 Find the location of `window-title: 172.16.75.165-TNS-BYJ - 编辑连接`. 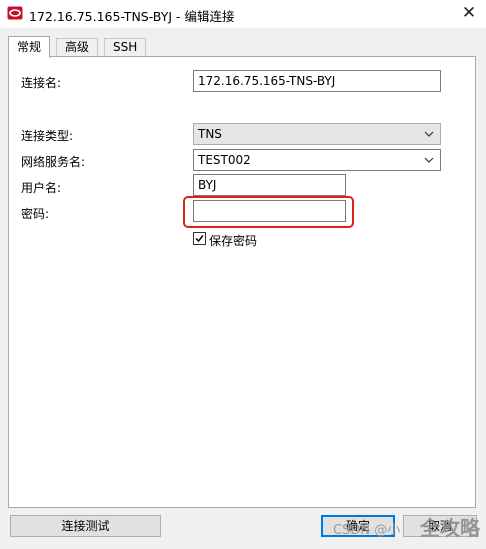

window-title: 172.16.75.165-TNS-BYJ - 编辑连接 is located at coordinates (132, 16).